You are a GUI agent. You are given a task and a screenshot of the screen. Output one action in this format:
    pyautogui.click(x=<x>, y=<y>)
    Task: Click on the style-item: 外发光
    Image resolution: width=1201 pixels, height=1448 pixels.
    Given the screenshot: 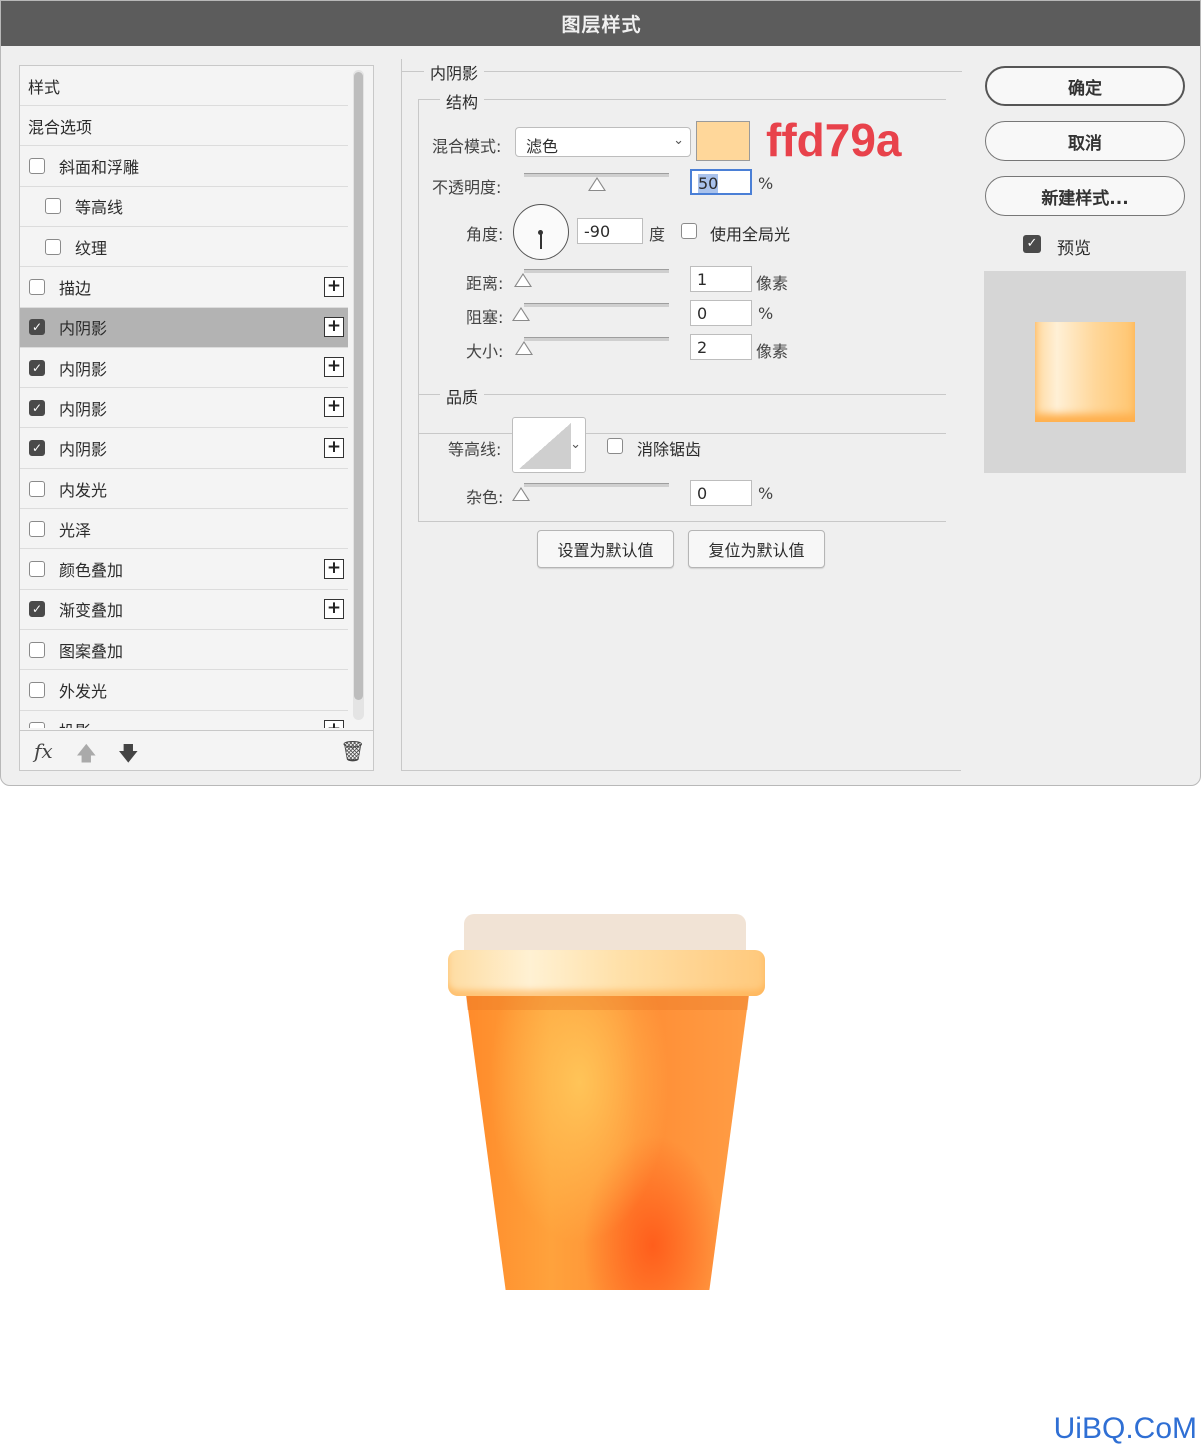 What is the action you would take?
    pyautogui.click(x=184, y=691)
    